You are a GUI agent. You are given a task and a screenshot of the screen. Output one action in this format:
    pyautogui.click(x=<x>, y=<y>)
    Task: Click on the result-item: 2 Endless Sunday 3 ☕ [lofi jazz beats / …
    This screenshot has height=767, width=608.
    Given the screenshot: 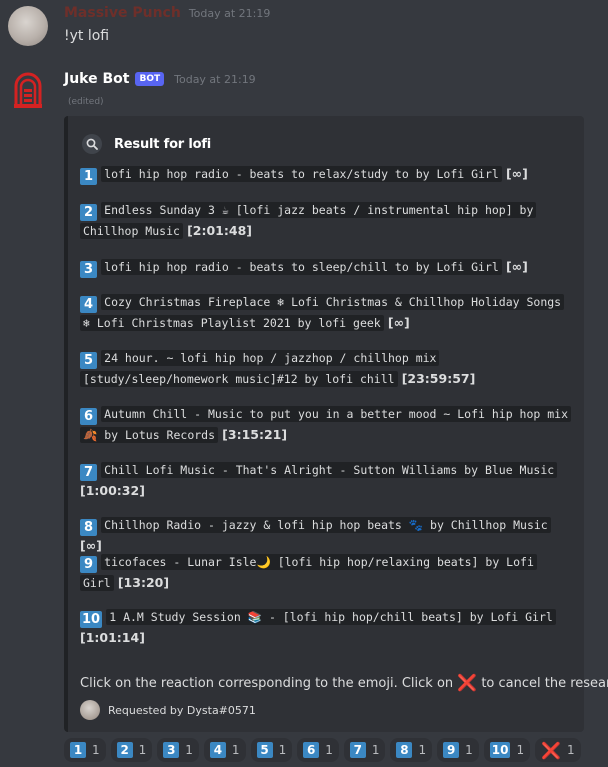 What is the action you would take?
    pyautogui.click(x=325, y=221)
    